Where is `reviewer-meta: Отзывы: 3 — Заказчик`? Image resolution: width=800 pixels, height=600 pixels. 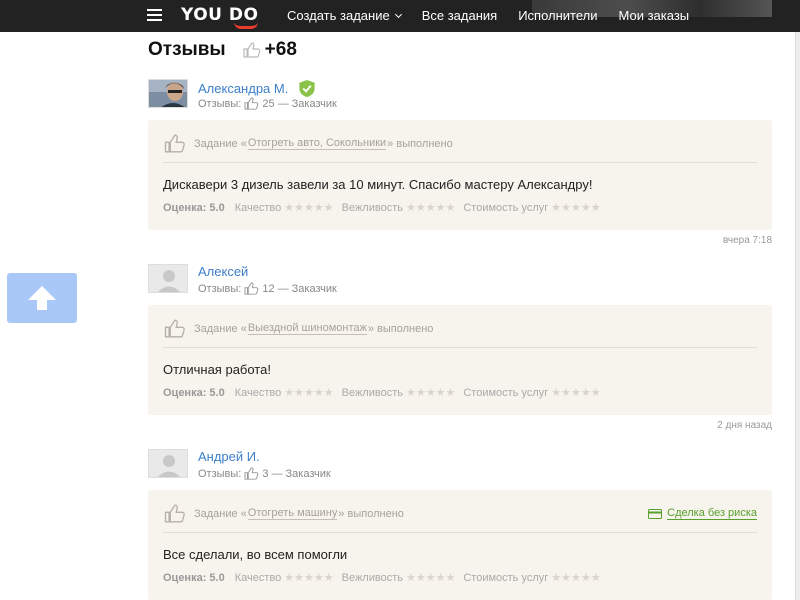
reviewer-meta: Отзывы: 3 — Заказчик is located at coordinates (264, 473).